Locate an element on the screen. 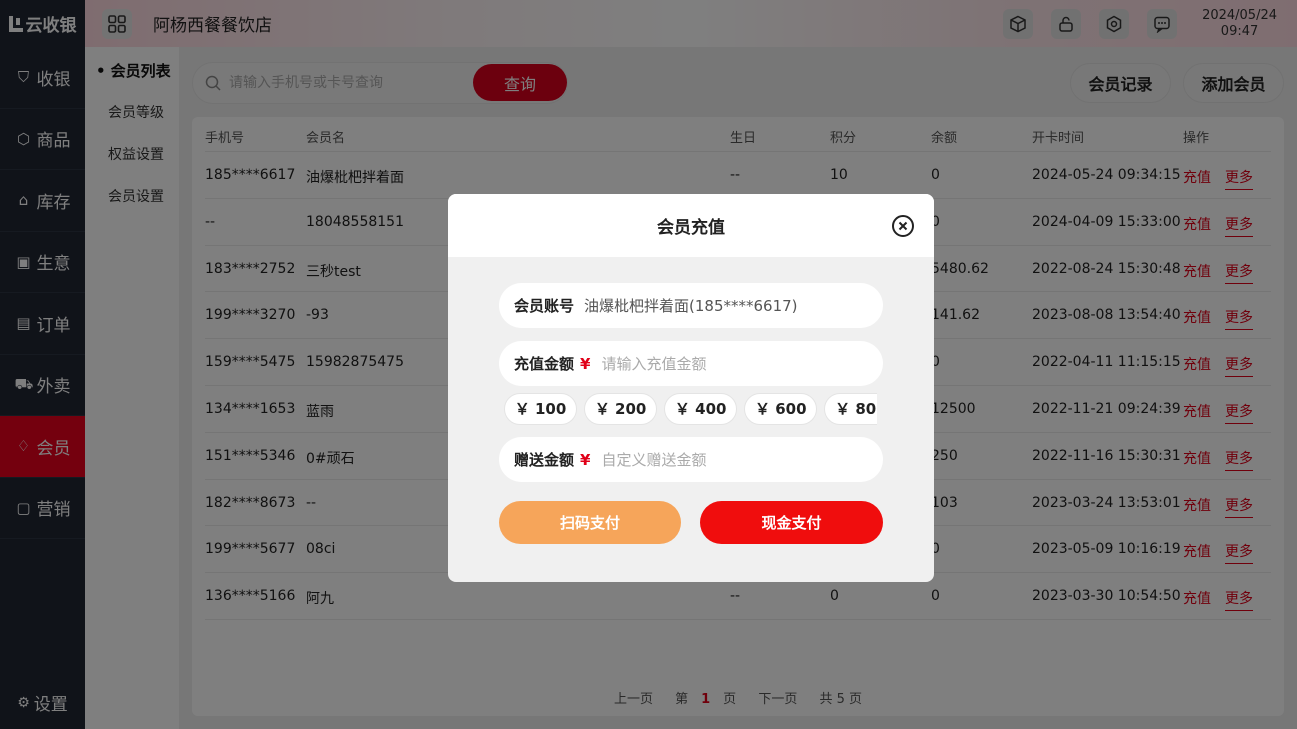 The height and width of the screenshot is (729, 1297). dialog-title: 会员充值 is located at coordinates (691, 228).